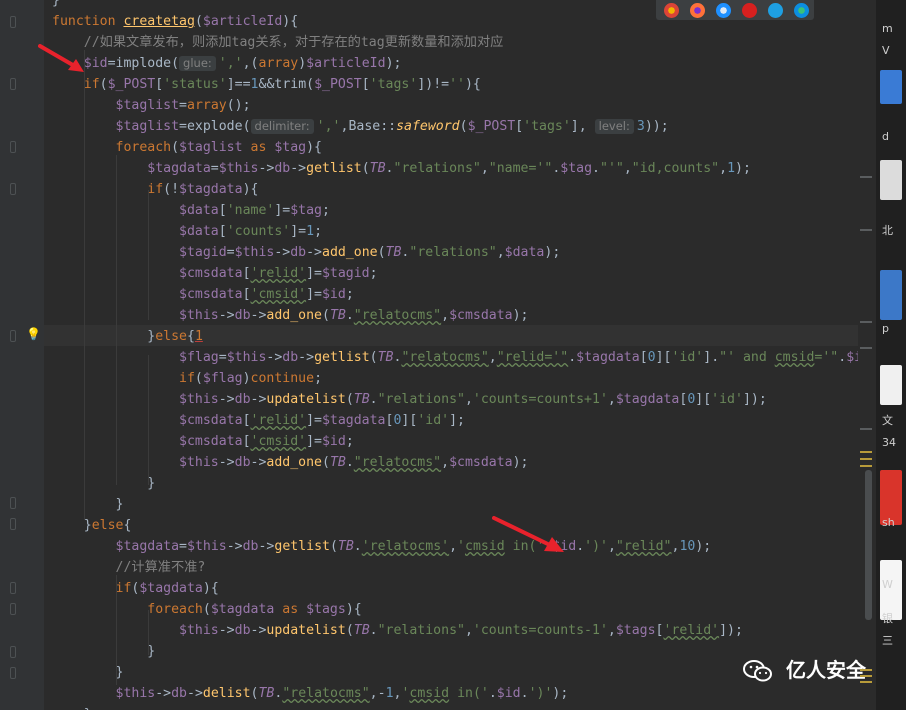 The height and width of the screenshot is (710, 906). What do you see at coordinates (671, 10) in the screenshot?
I see `chrome-icon` at bounding box center [671, 10].